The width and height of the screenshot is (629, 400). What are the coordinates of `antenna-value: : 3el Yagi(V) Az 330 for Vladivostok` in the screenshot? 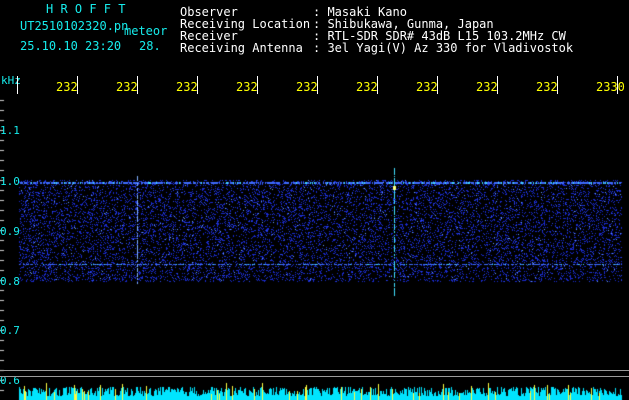 It's located at (443, 48).